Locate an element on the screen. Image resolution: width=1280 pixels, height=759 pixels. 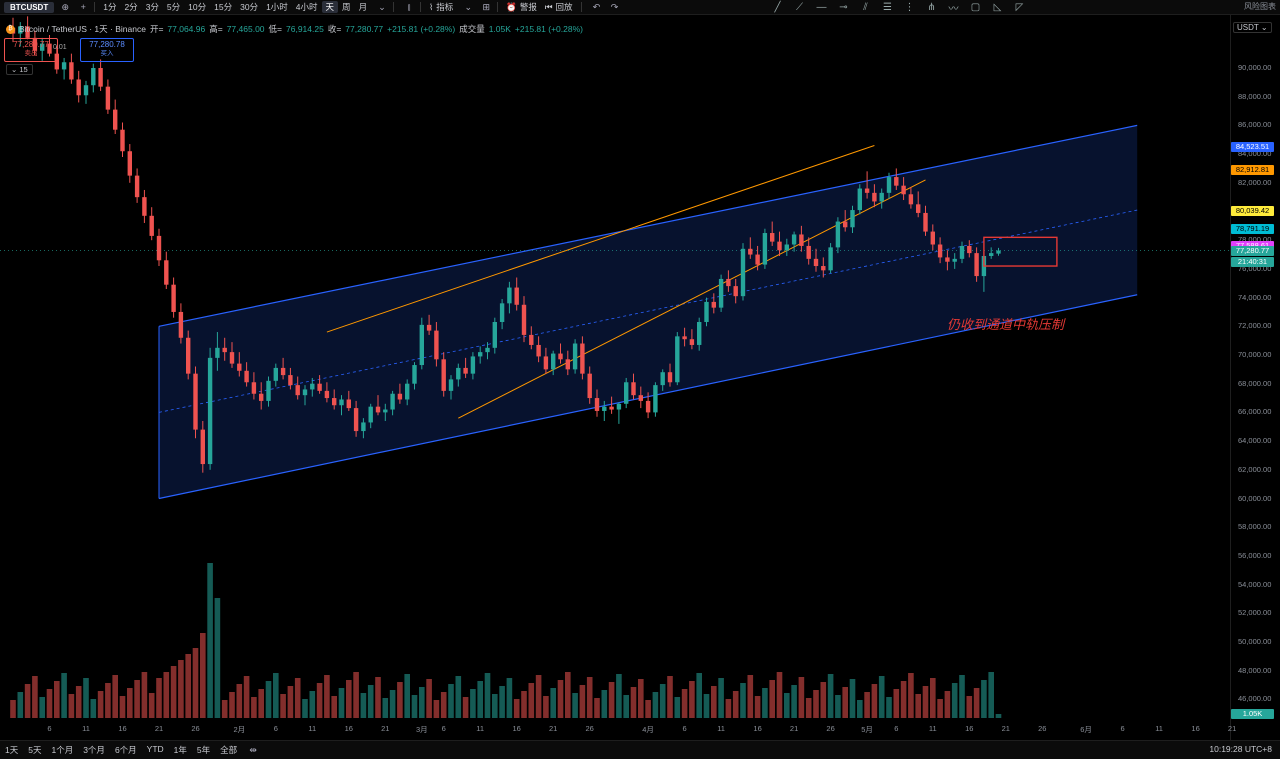
calendar-range-icon: ⇹ is located at coordinates (253, 750).